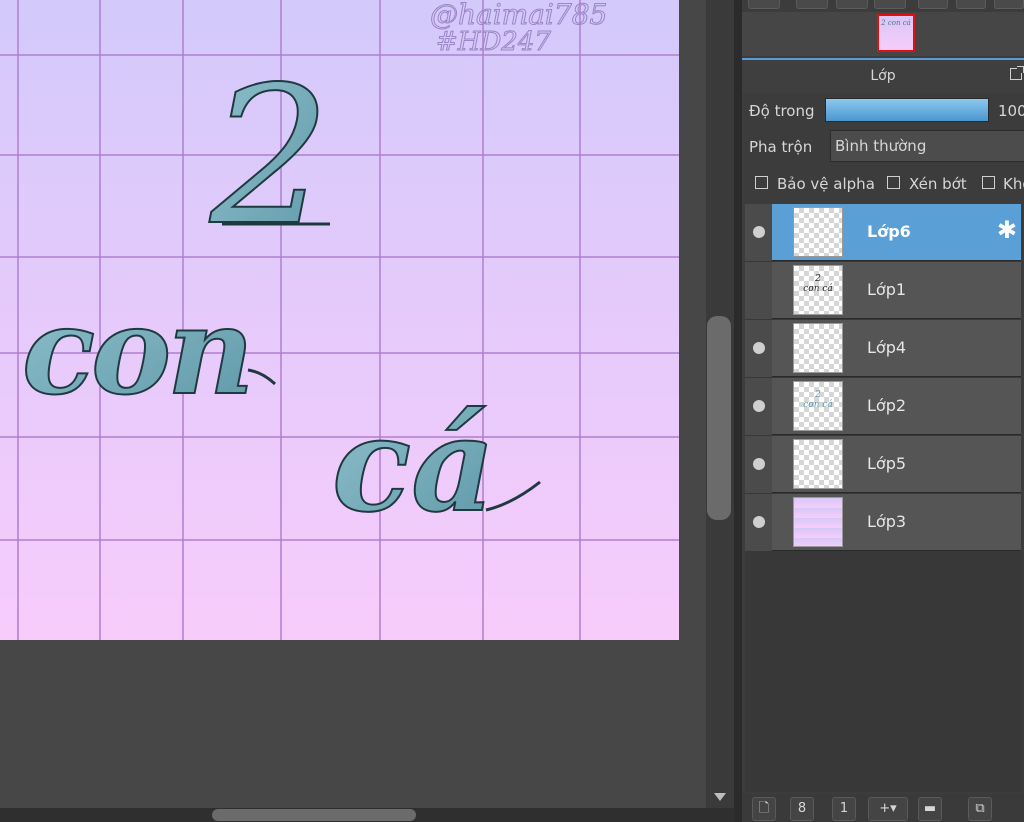  I want to click on duplicate-layer-icon: ⧉, so click(980, 809).